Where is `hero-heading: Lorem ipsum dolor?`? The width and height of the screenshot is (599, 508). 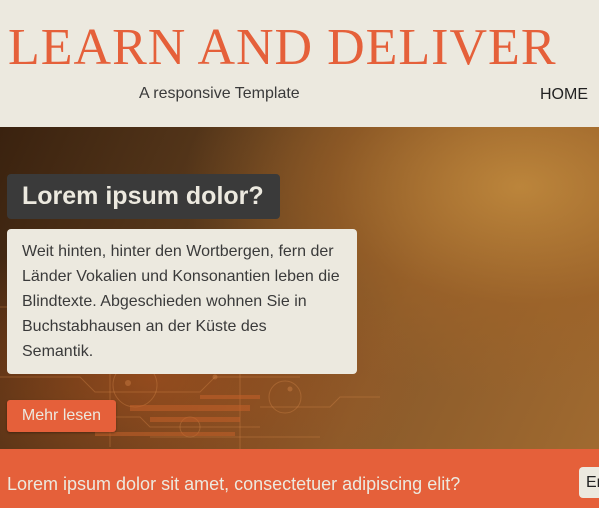
hero-heading: Lorem ipsum dolor? is located at coordinates (143, 196).